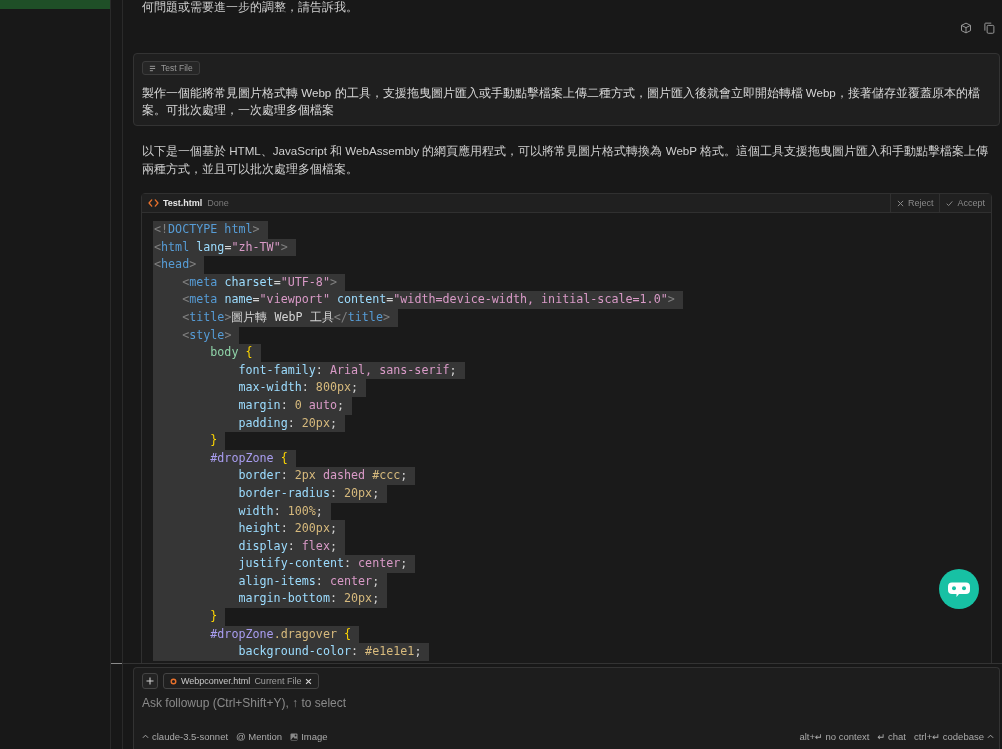  Describe the element at coordinates (966, 28) in the screenshot. I see `cube-icon` at that location.